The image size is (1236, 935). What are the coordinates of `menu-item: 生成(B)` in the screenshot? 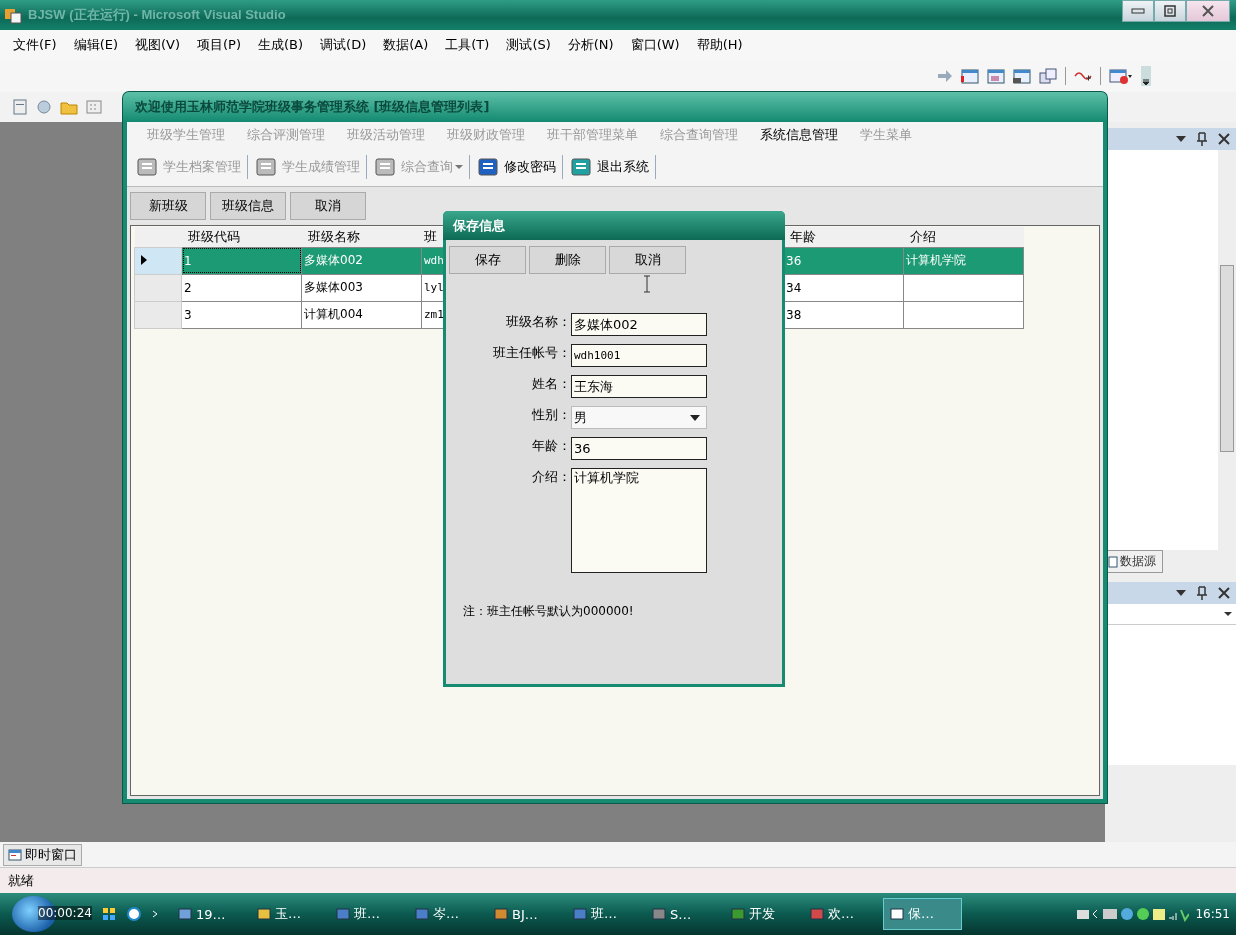 It's located at (281, 45).